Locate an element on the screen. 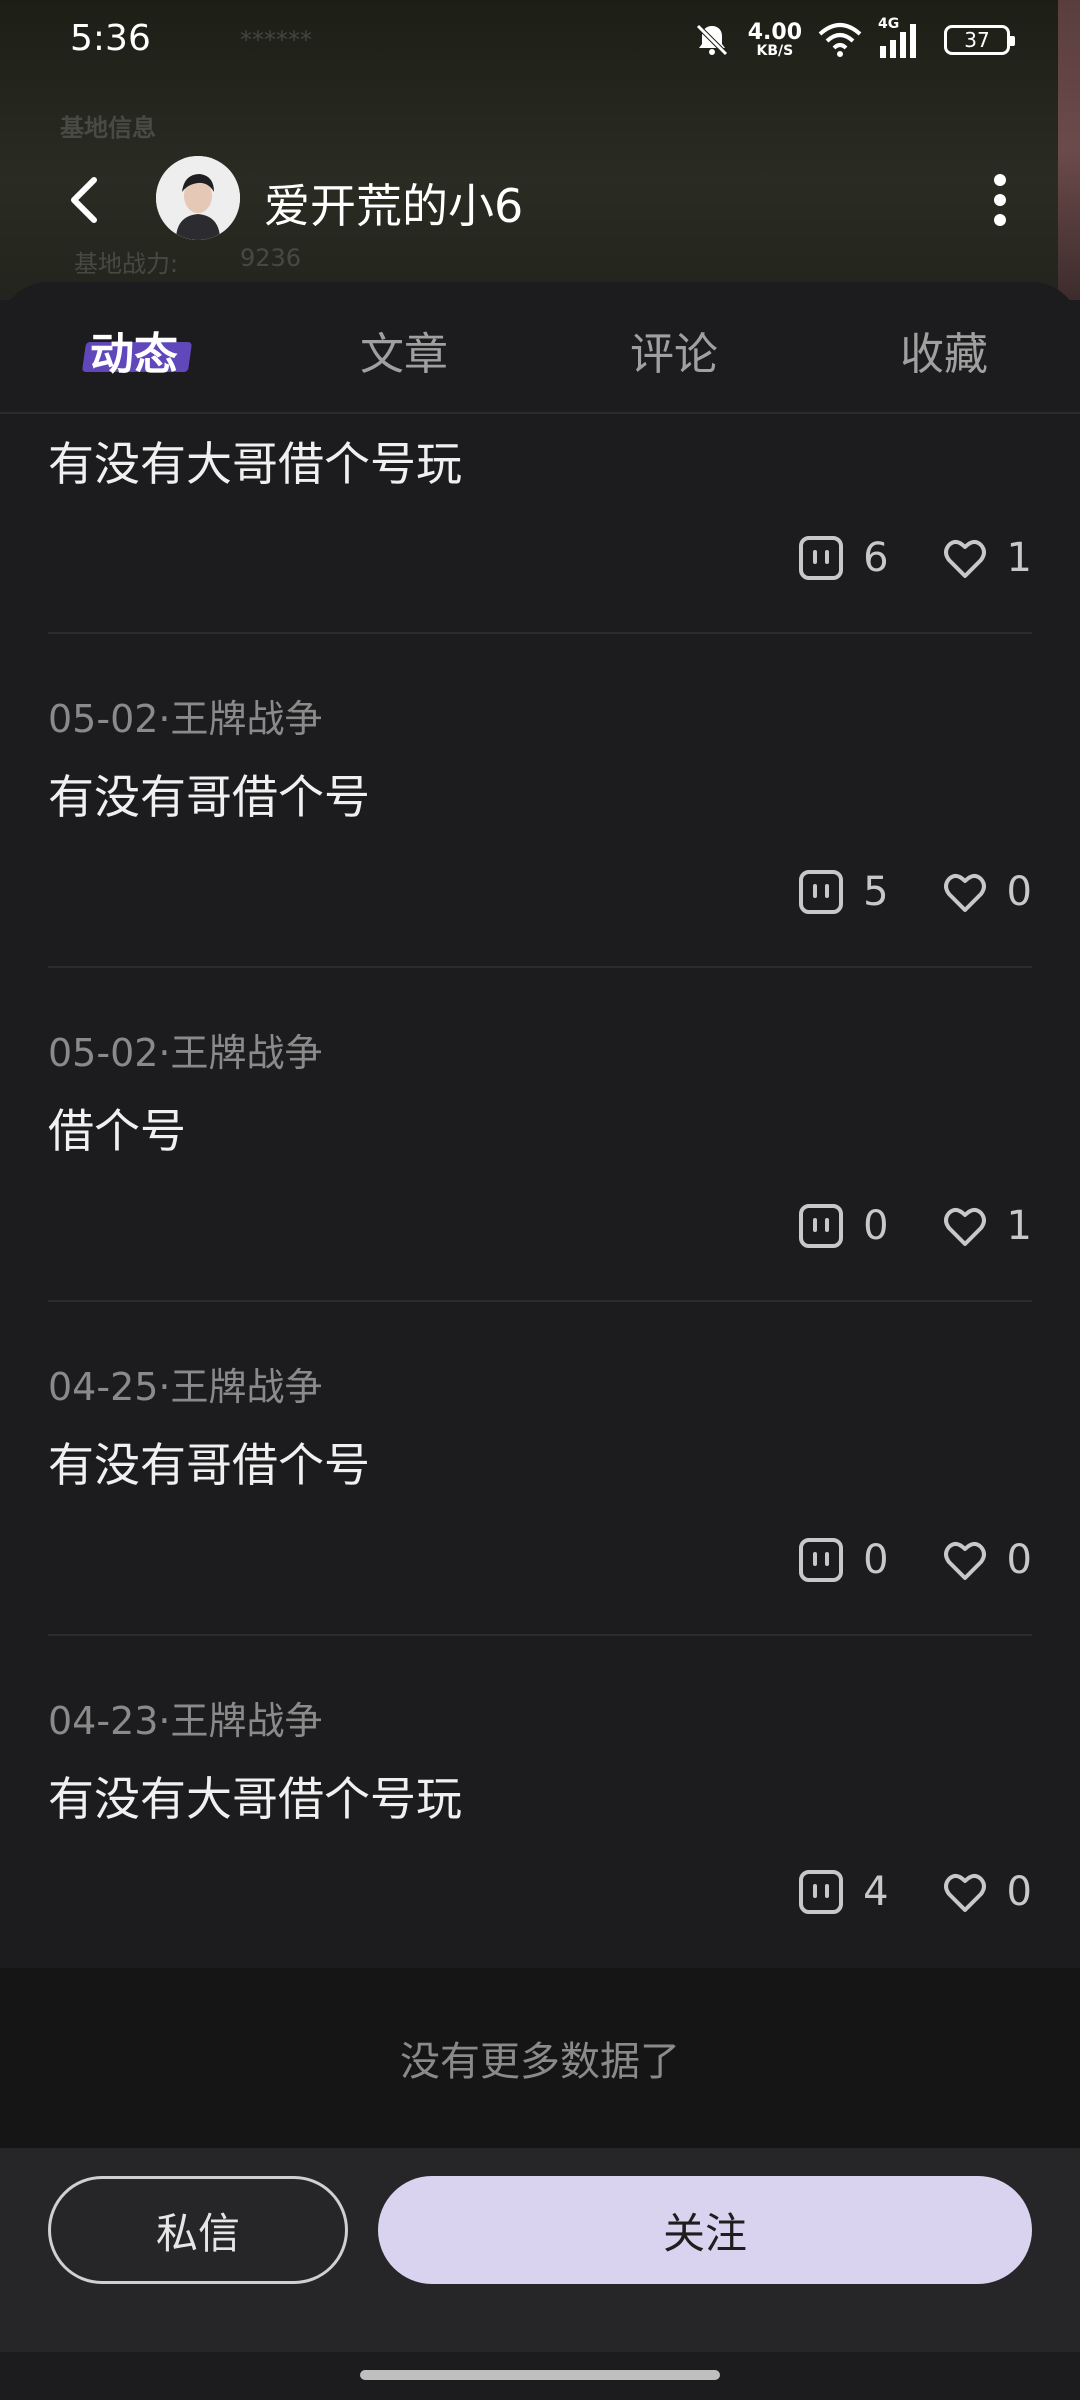 The width and height of the screenshot is (1080, 2400). list-item: 有没有大哥借个号玩 6 1 is located at coordinates (540, 525).